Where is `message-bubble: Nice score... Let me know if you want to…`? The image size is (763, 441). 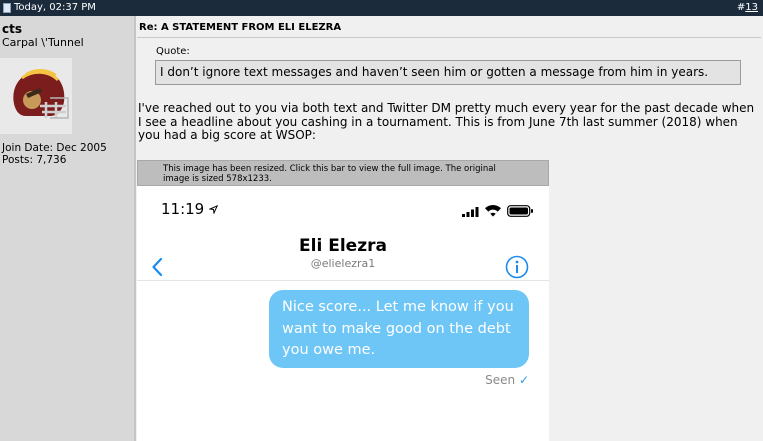
message-bubble: Nice score... Let me know if you want to… is located at coordinates (399, 329).